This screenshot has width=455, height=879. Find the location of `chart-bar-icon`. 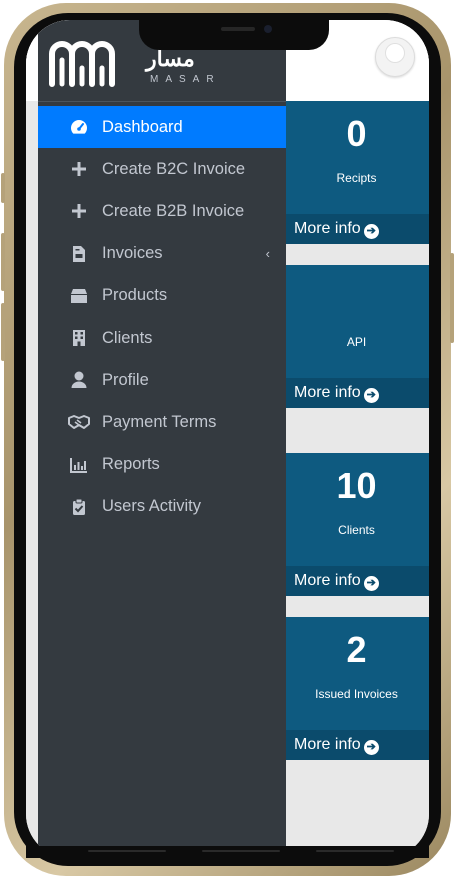

chart-bar-icon is located at coordinates (79, 465).